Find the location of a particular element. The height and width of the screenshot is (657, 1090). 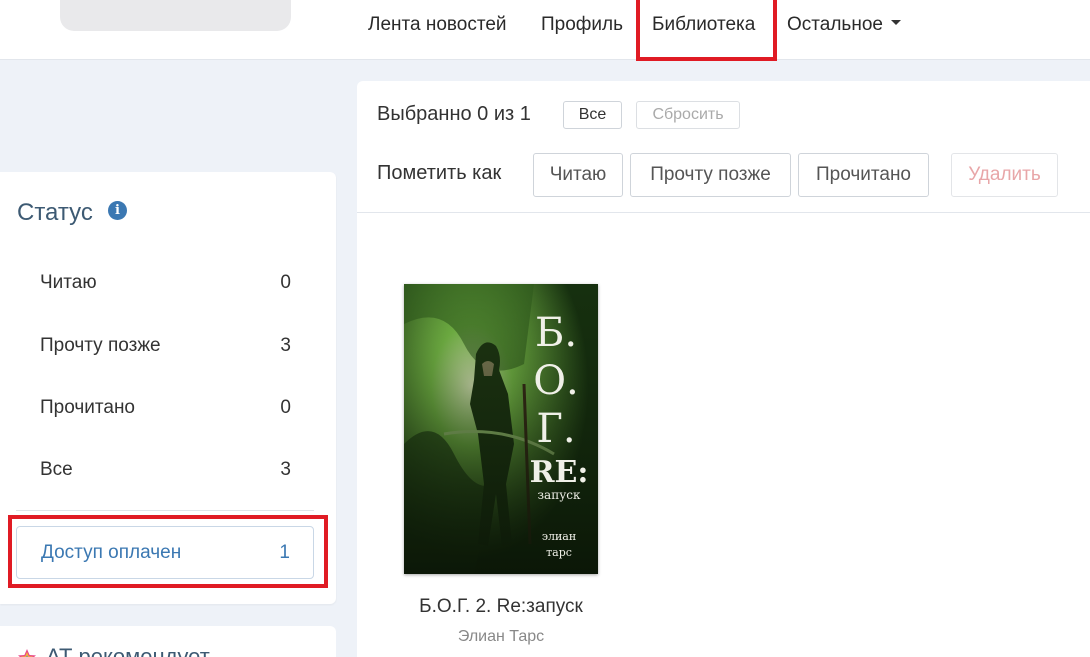

sidebar-item-all: Все 3 is located at coordinates (165, 470).